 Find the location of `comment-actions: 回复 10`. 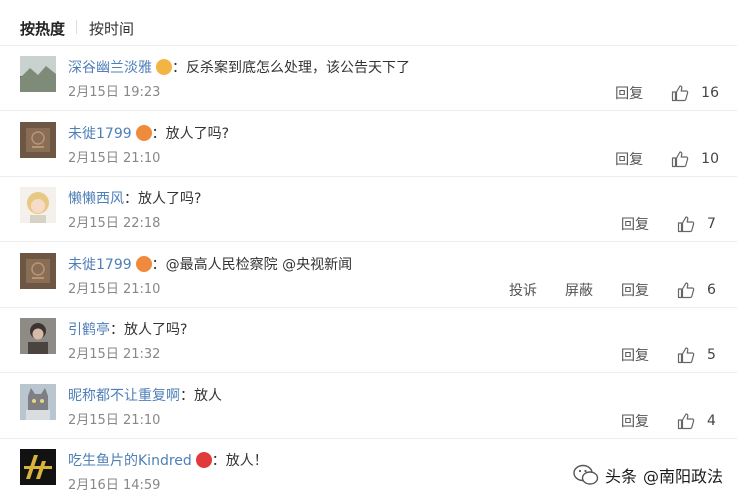

comment-actions: 回复 10 is located at coordinates (653, 159).